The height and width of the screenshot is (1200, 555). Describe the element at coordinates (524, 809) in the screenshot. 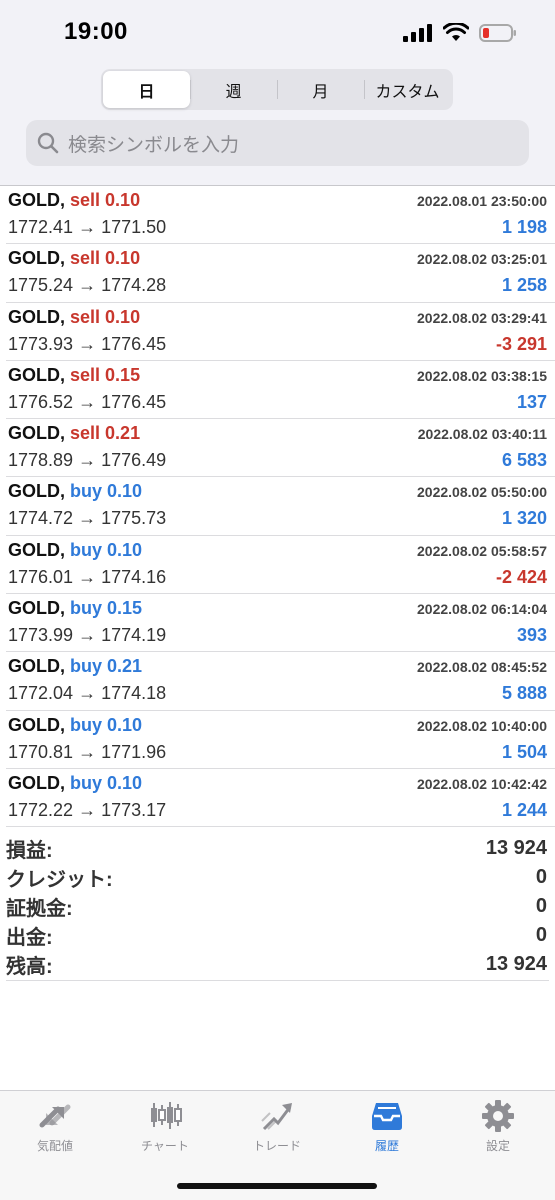

I see `deal-profit: 1 244` at that location.